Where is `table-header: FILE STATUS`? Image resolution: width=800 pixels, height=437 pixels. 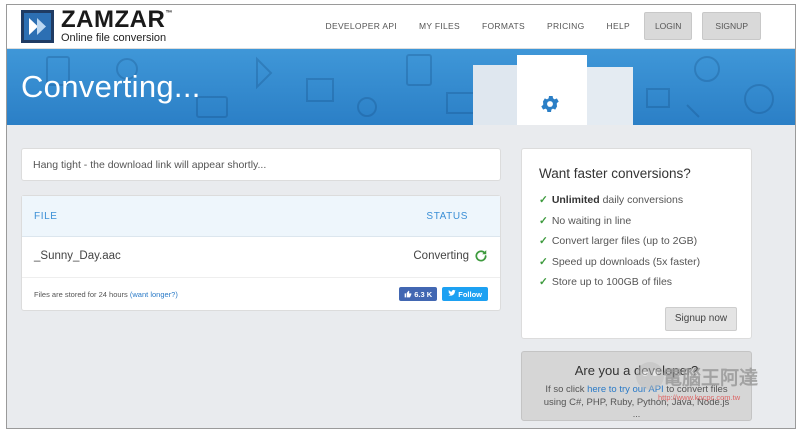
table-header: FILE STATUS is located at coordinates (261, 216).